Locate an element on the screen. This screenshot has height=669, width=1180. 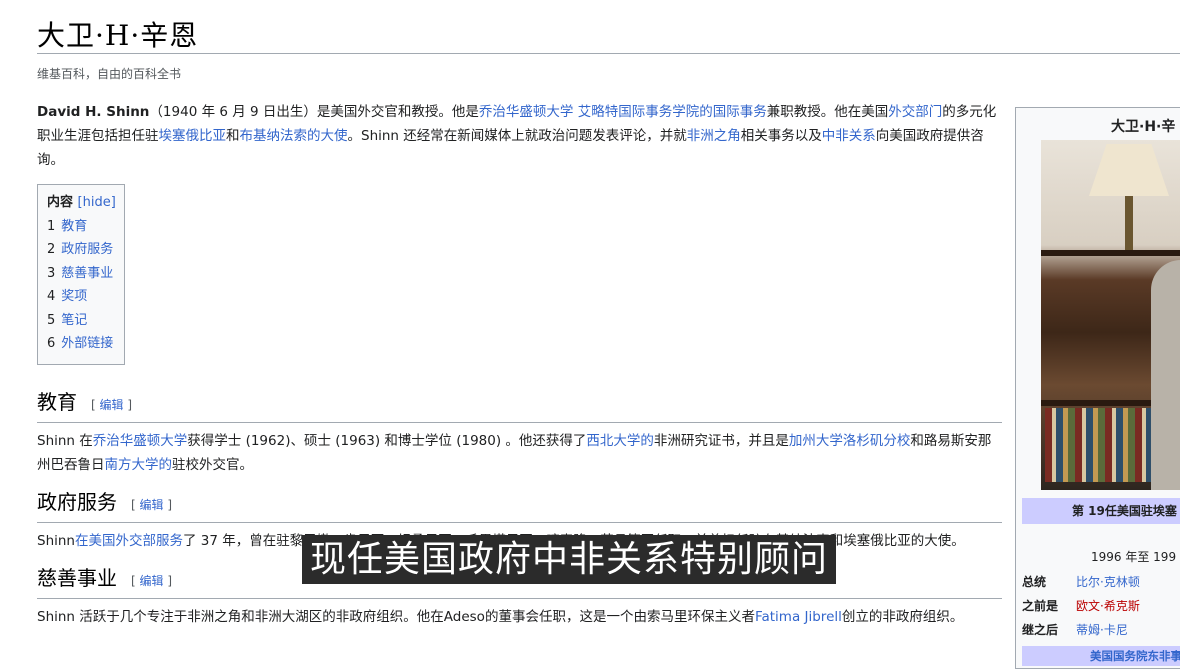
text-run: 兼职教授。他在美国 is located at coordinates (827, 112).